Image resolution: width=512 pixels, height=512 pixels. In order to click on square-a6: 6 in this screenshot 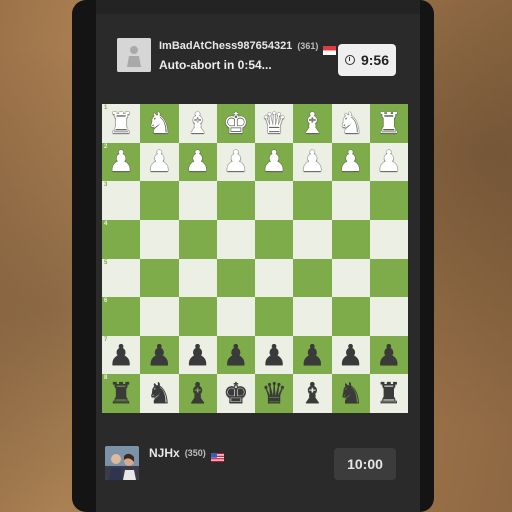, I will do `click(121, 316)`.